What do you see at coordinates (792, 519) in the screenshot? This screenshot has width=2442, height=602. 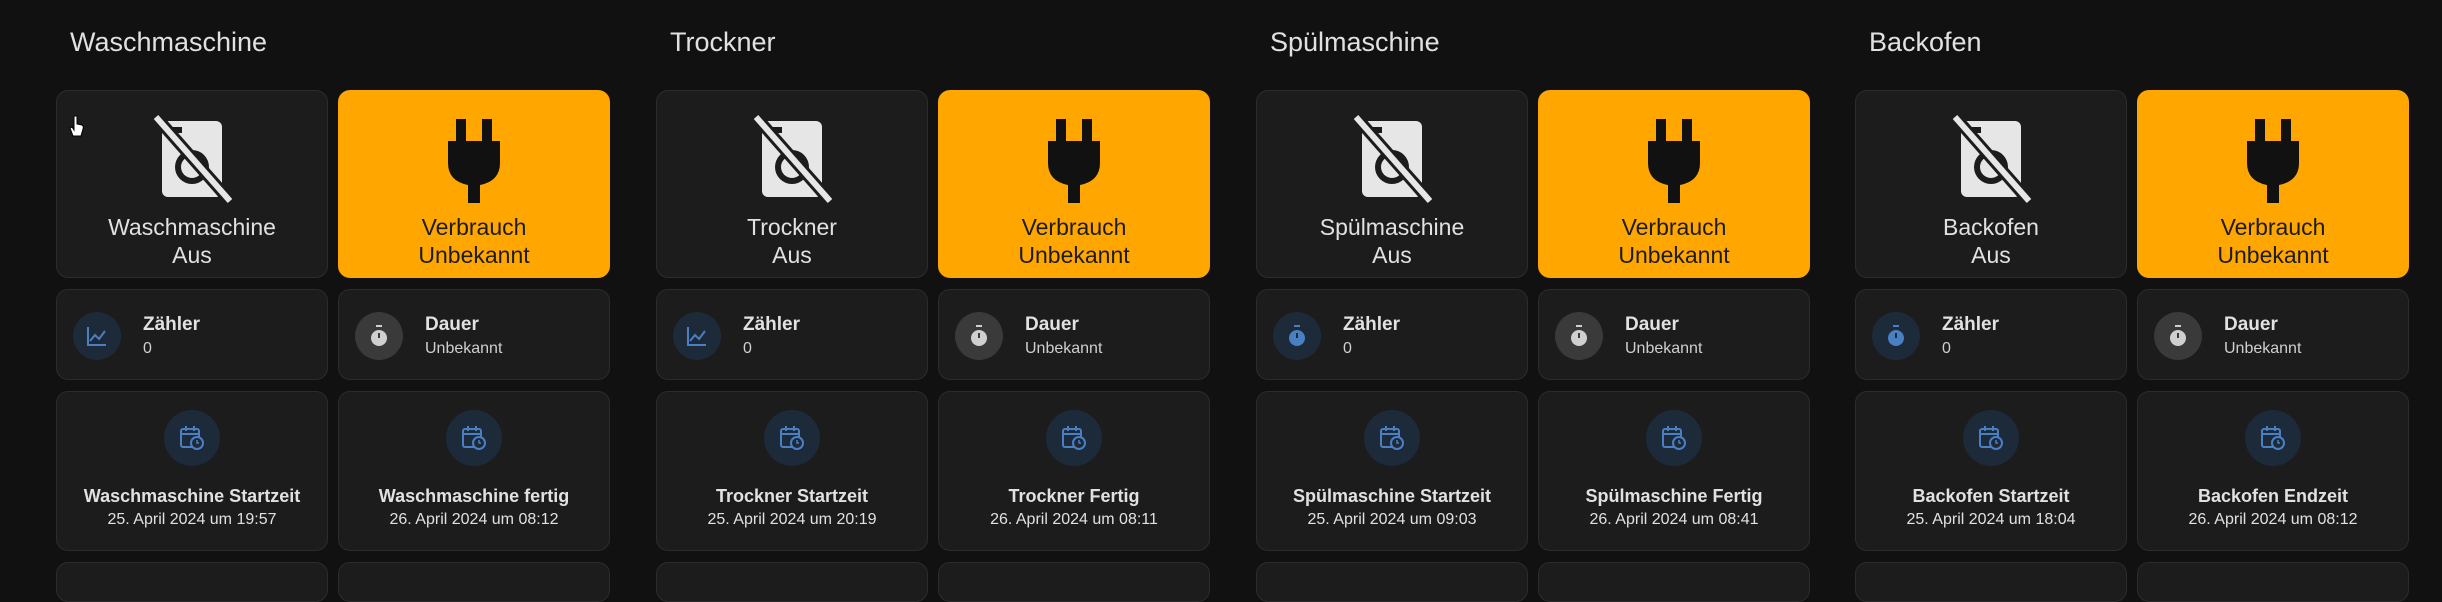 I see `start-time-value: 25. April 2024 um 20:19` at bounding box center [792, 519].